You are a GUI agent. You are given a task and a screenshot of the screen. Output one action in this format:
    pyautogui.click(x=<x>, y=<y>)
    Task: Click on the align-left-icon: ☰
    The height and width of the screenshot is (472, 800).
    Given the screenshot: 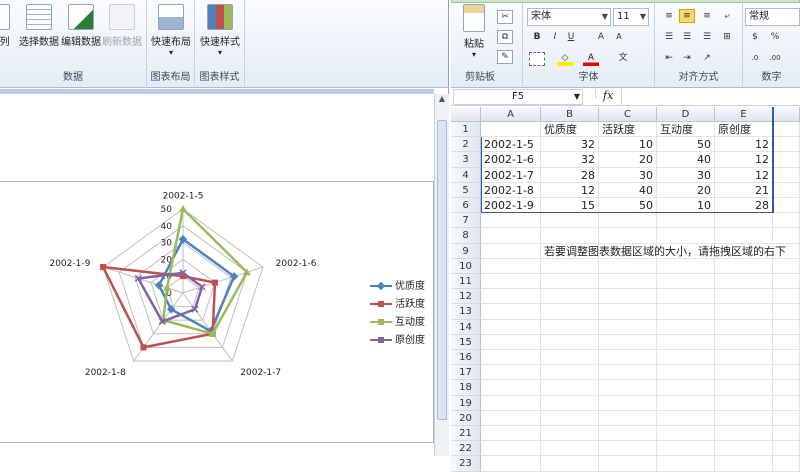 What is the action you would take?
    pyautogui.click(x=669, y=38)
    